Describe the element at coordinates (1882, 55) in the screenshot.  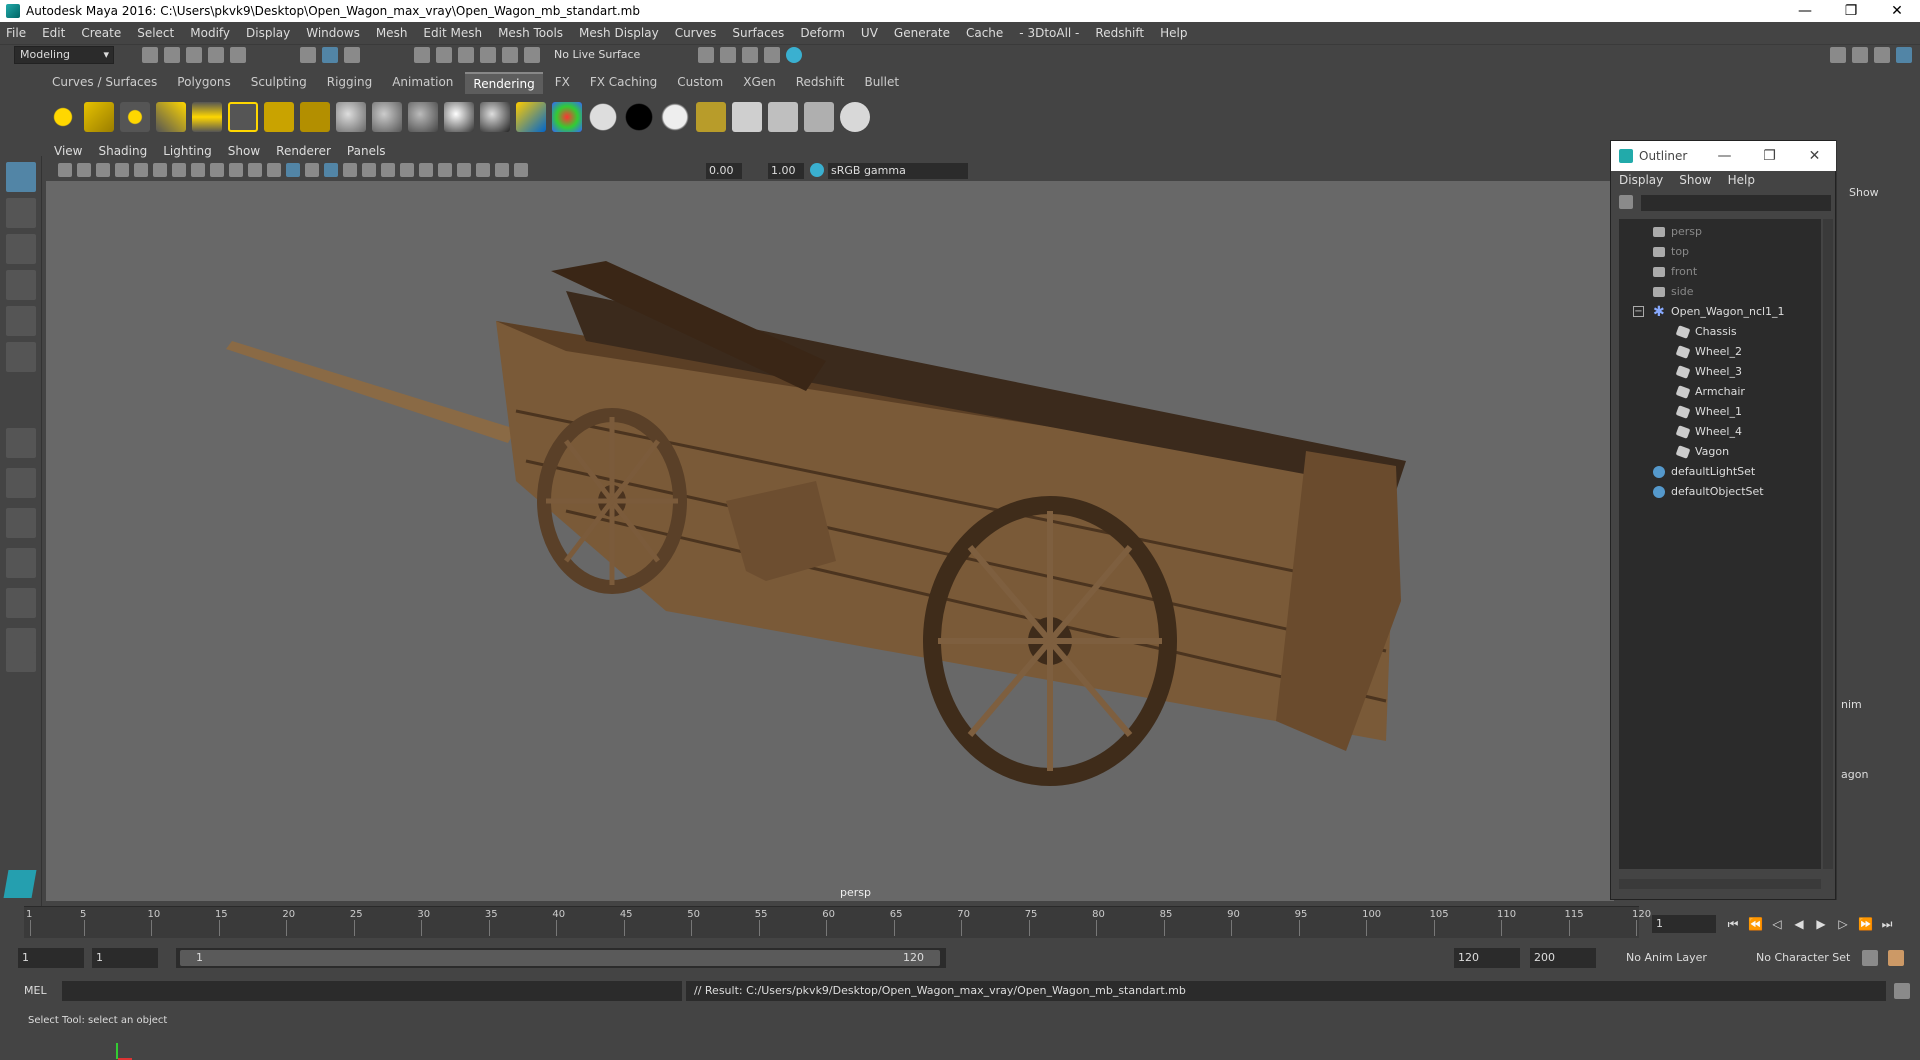
I see `tool-settings-icon` at that location.